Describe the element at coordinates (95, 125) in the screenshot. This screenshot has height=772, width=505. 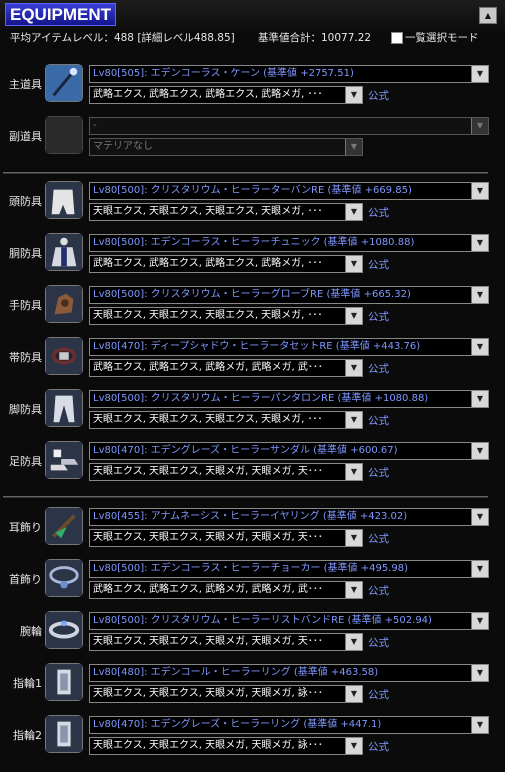
I see `item-select-value: -` at that location.